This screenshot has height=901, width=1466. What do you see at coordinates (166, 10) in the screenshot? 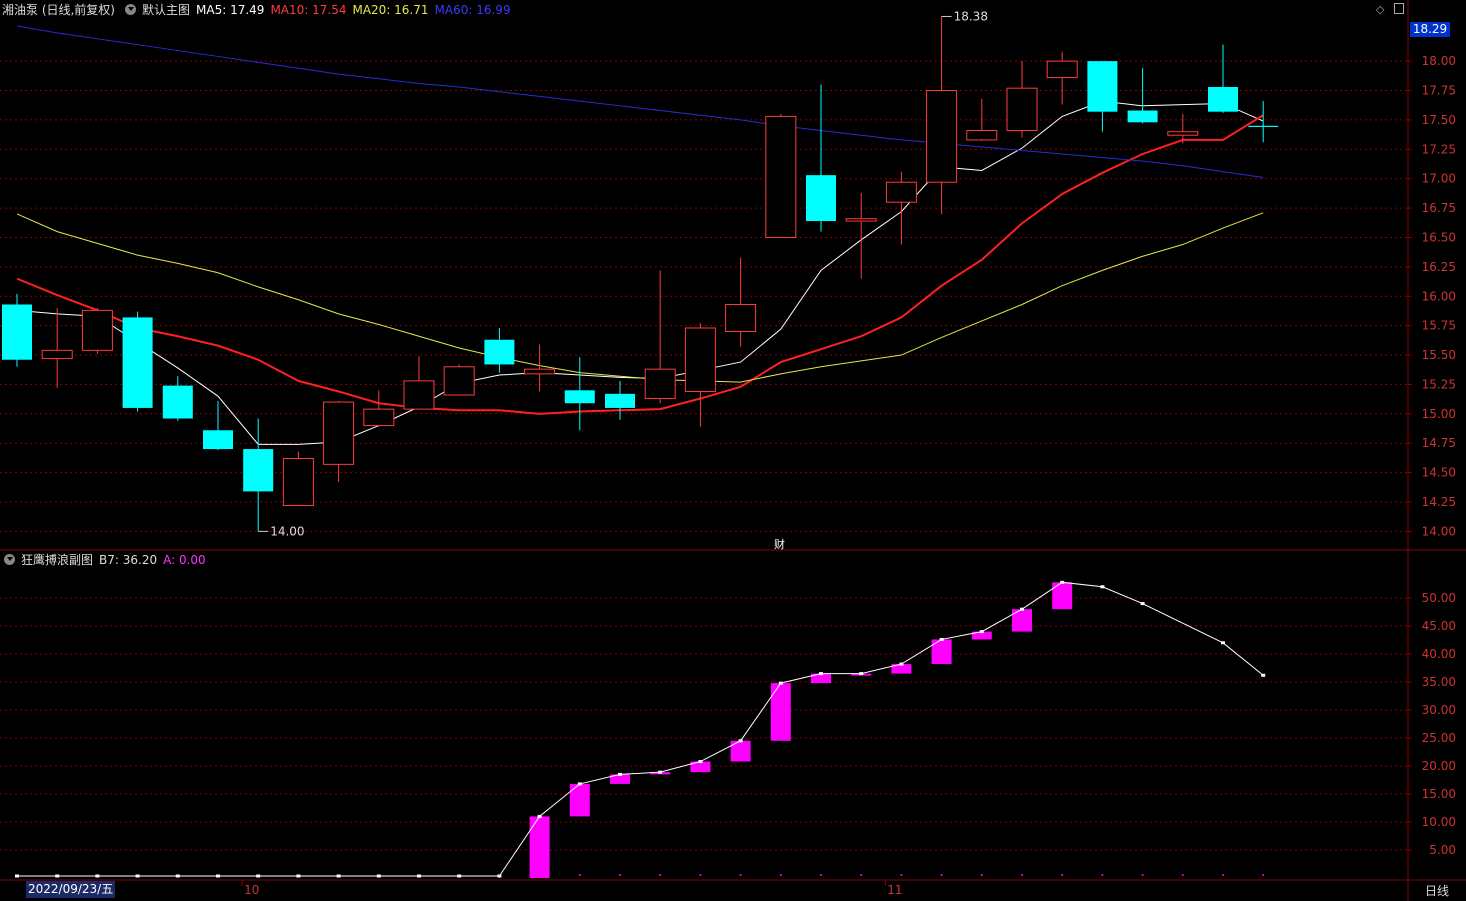
I see `main-indicator-label: 默认主图` at bounding box center [166, 10].